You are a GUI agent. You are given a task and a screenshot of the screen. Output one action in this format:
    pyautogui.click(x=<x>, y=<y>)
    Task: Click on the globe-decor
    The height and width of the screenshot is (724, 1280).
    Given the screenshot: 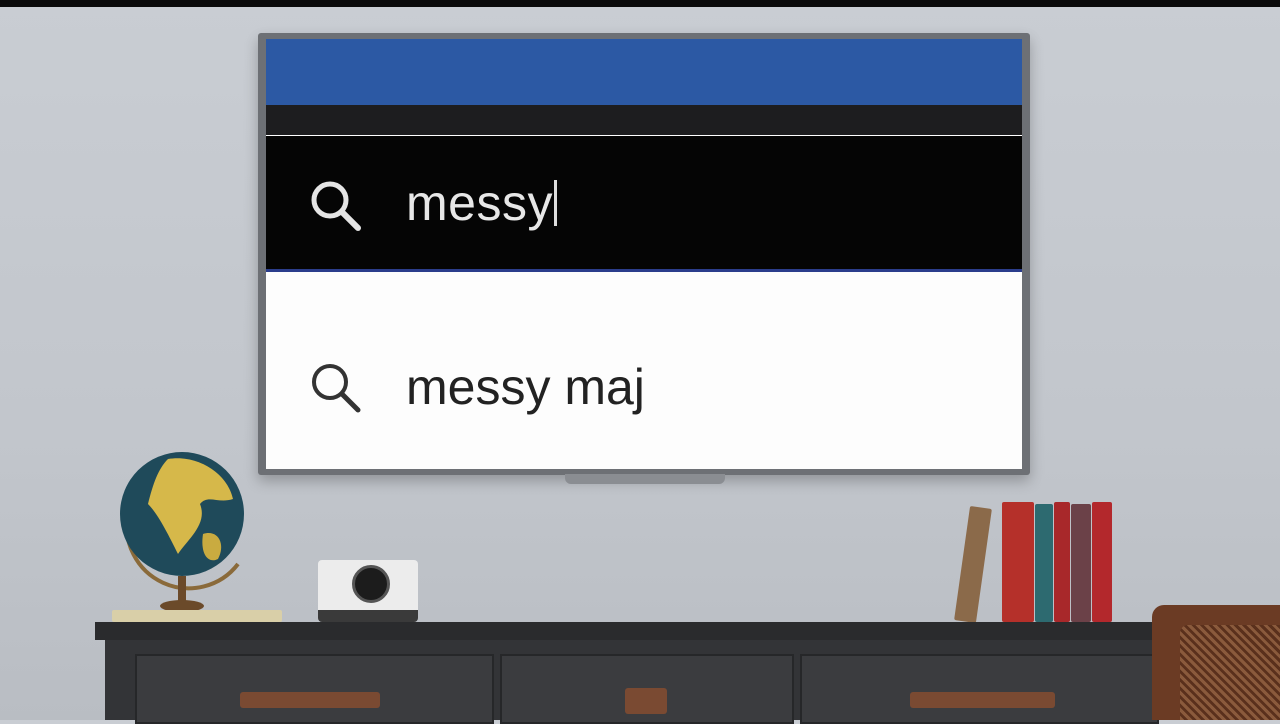 What is the action you would take?
    pyautogui.click(x=188, y=531)
    